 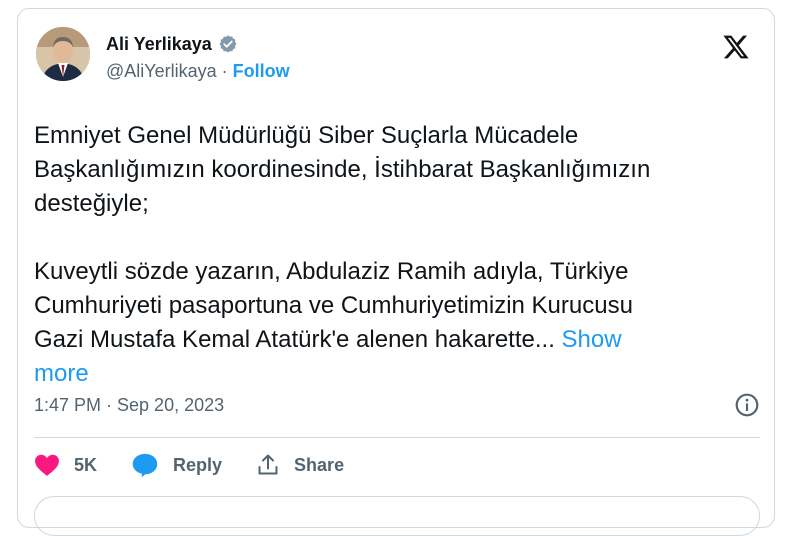 I want to click on like-count: 5K, so click(x=86, y=464).